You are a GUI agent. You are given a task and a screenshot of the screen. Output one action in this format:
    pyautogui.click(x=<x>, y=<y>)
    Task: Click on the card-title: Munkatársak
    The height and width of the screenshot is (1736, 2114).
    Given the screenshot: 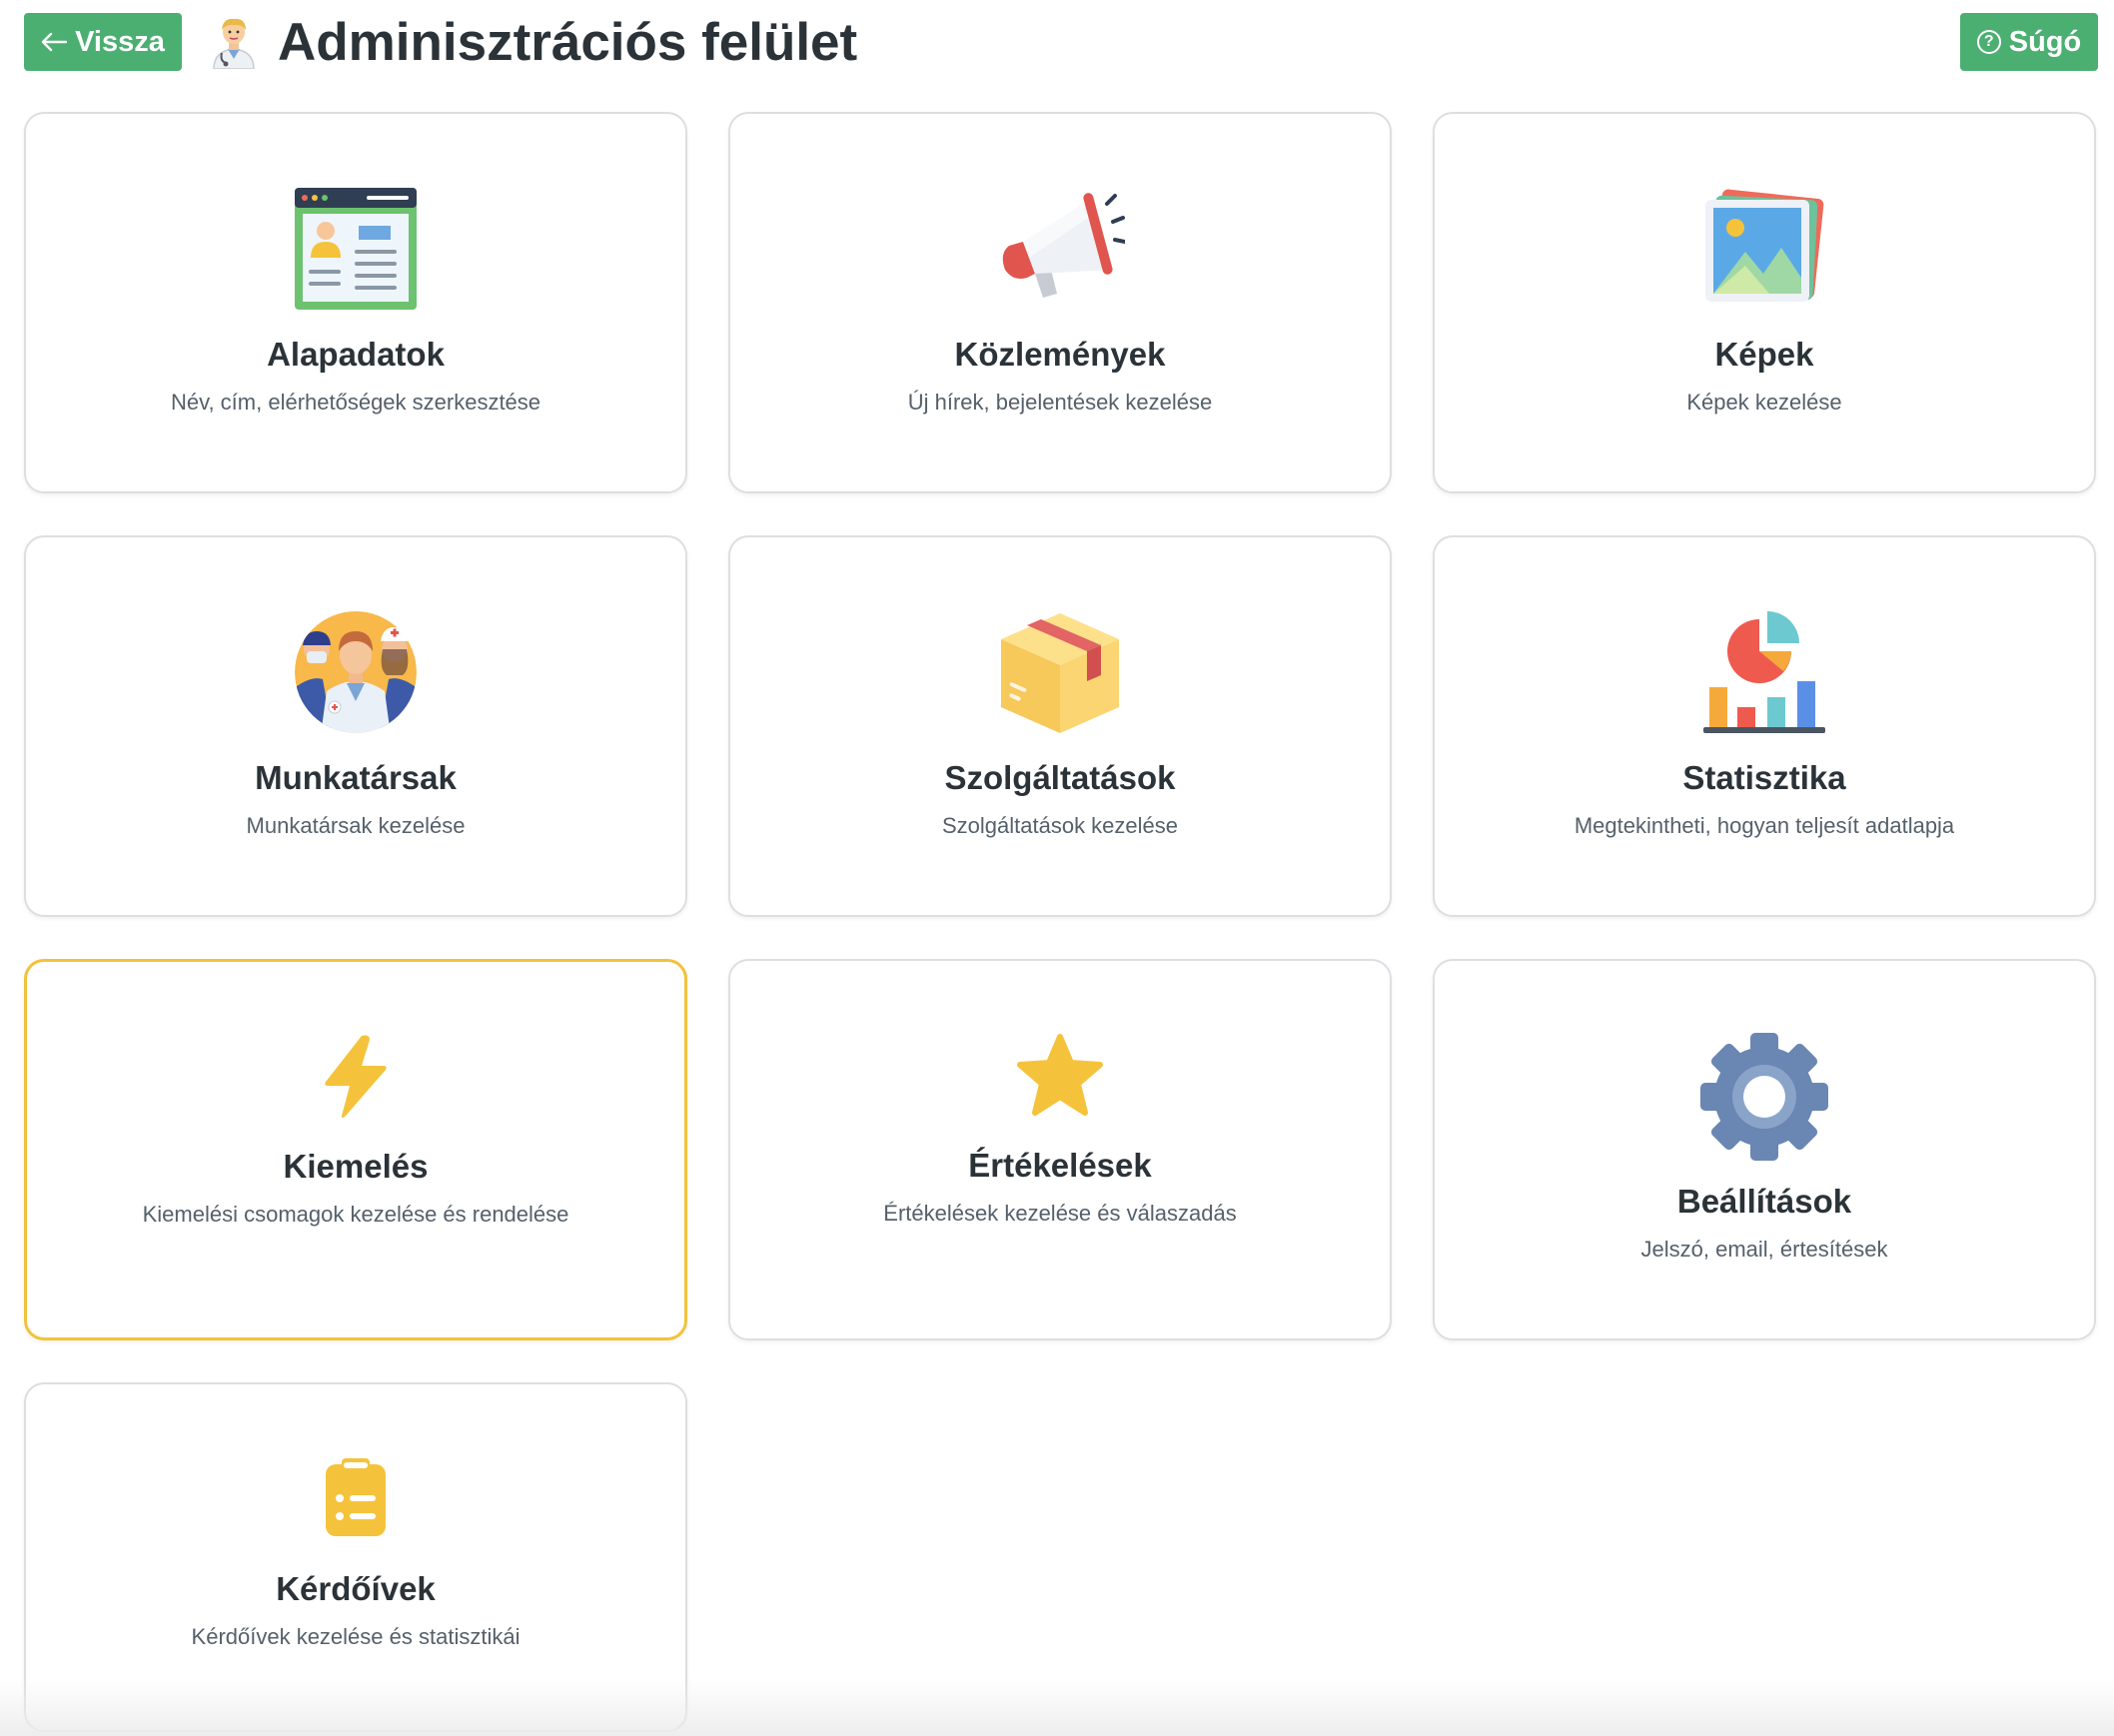 What is the action you would take?
    pyautogui.click(x=356, y=777)
    